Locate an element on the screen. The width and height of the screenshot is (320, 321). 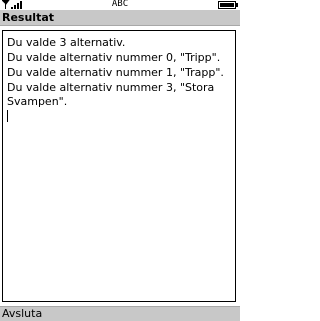
result-line: Svampen". is located at coordinates (37, 101).